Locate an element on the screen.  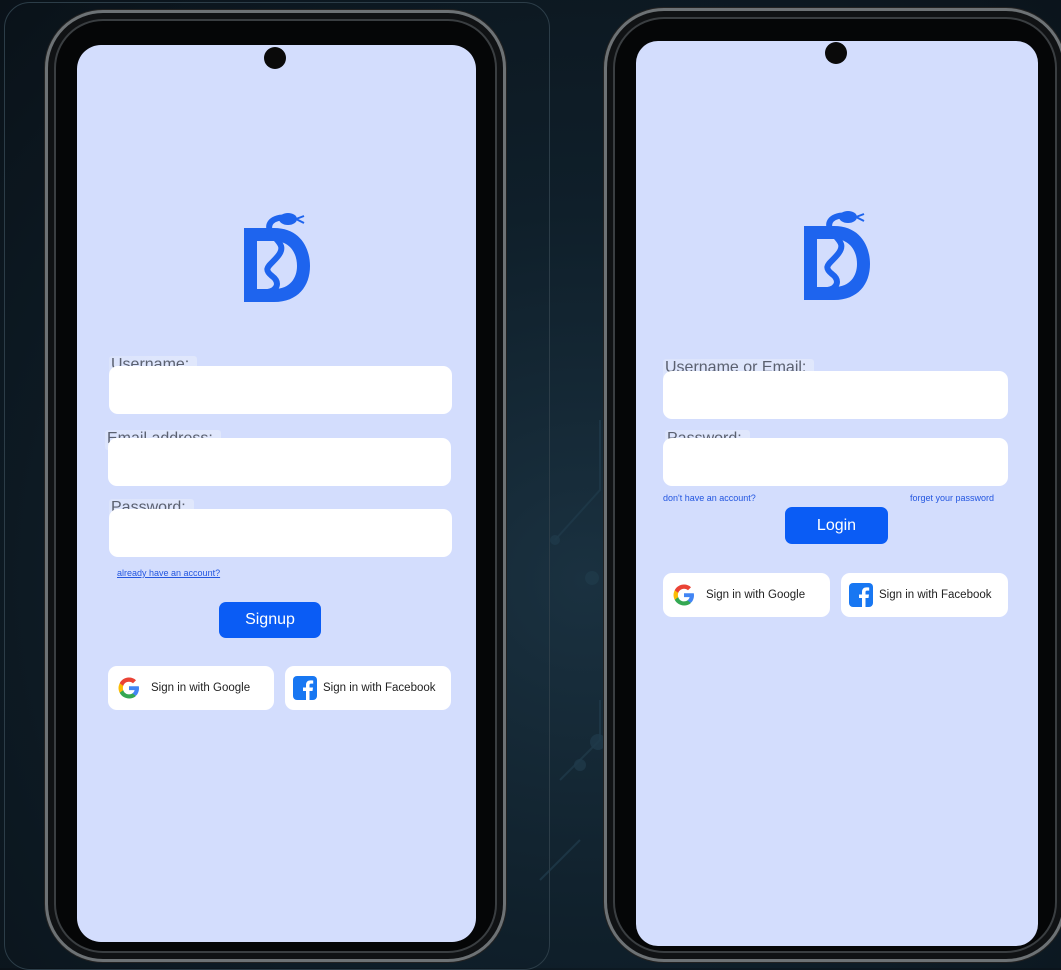
login-button: Login is located at coordinates (836, 525).